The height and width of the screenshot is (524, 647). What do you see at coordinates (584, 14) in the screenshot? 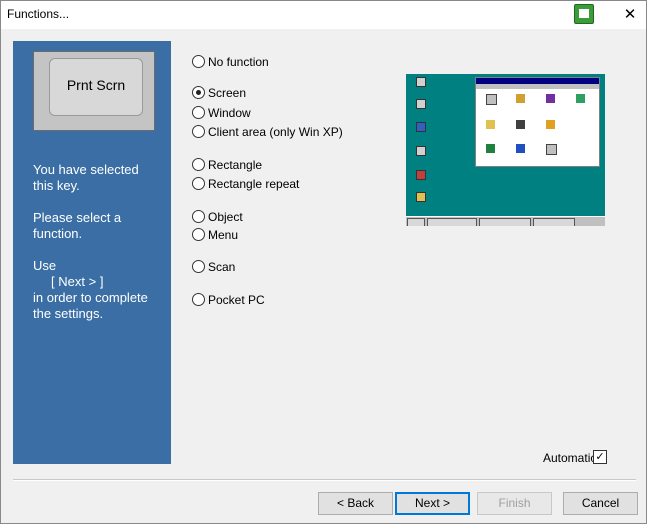
I see `app-icon` at bounding box center [584, 14].